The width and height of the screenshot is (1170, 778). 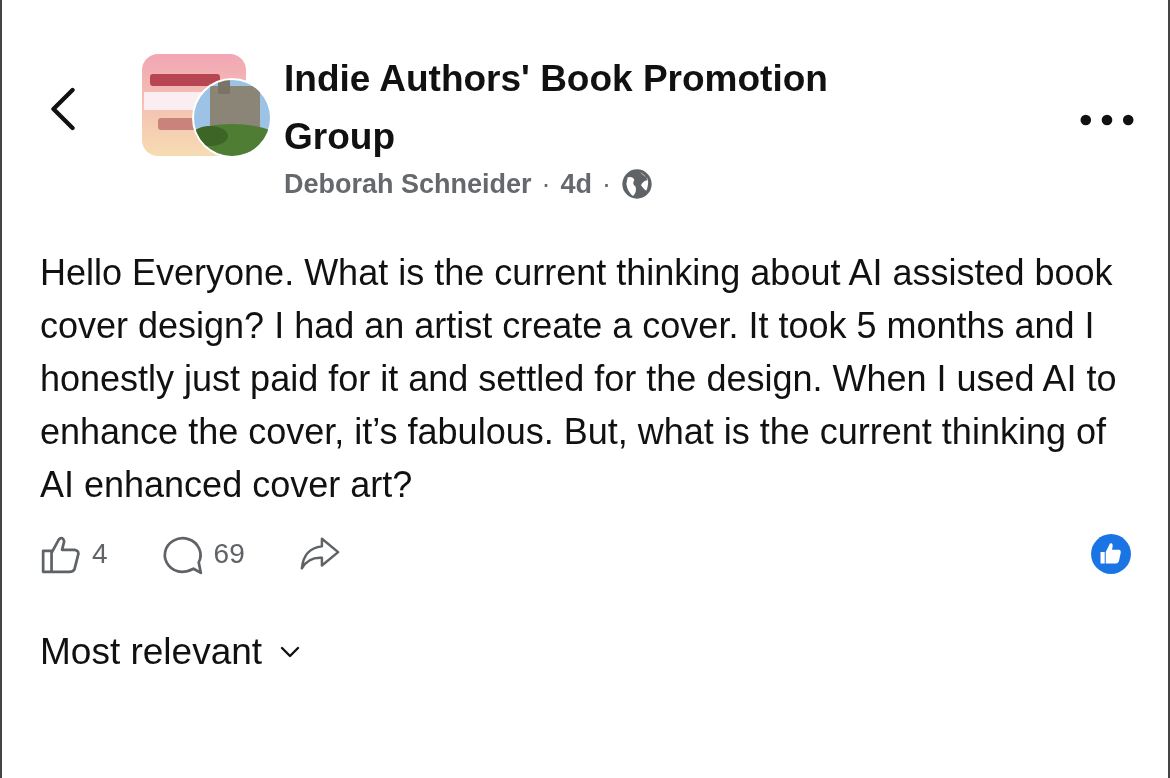 What do you see at coordinates (637, 184) in the screenshot?
I see `globe-icon` at bounding box center [637, 184].